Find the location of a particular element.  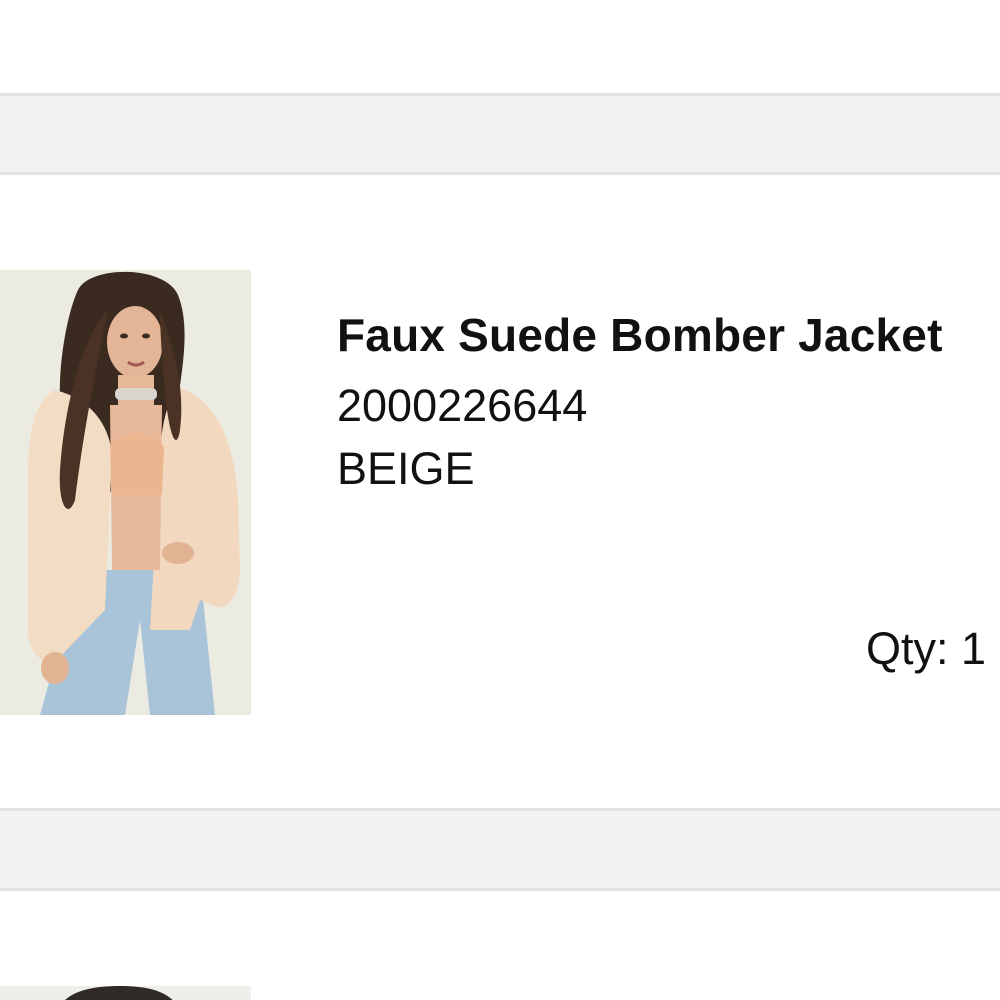

cart-item-next is located at coordinates (500, 945).